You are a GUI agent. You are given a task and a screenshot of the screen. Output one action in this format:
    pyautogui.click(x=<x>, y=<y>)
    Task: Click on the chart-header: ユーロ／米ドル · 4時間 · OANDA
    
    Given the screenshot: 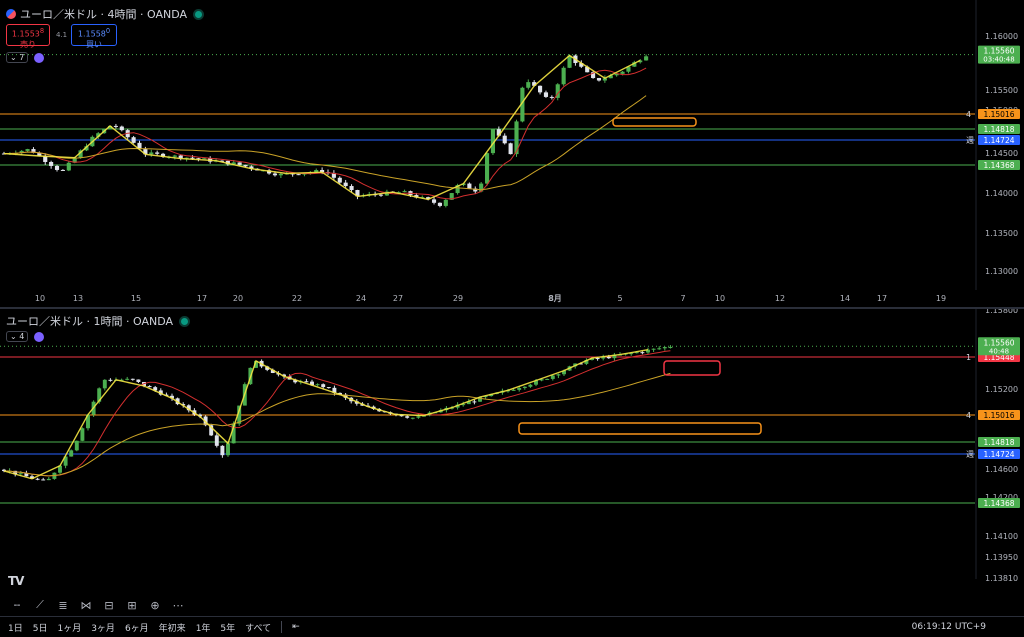 What is the action you would take?
    pyautogui.click(x=104, y=14)
    